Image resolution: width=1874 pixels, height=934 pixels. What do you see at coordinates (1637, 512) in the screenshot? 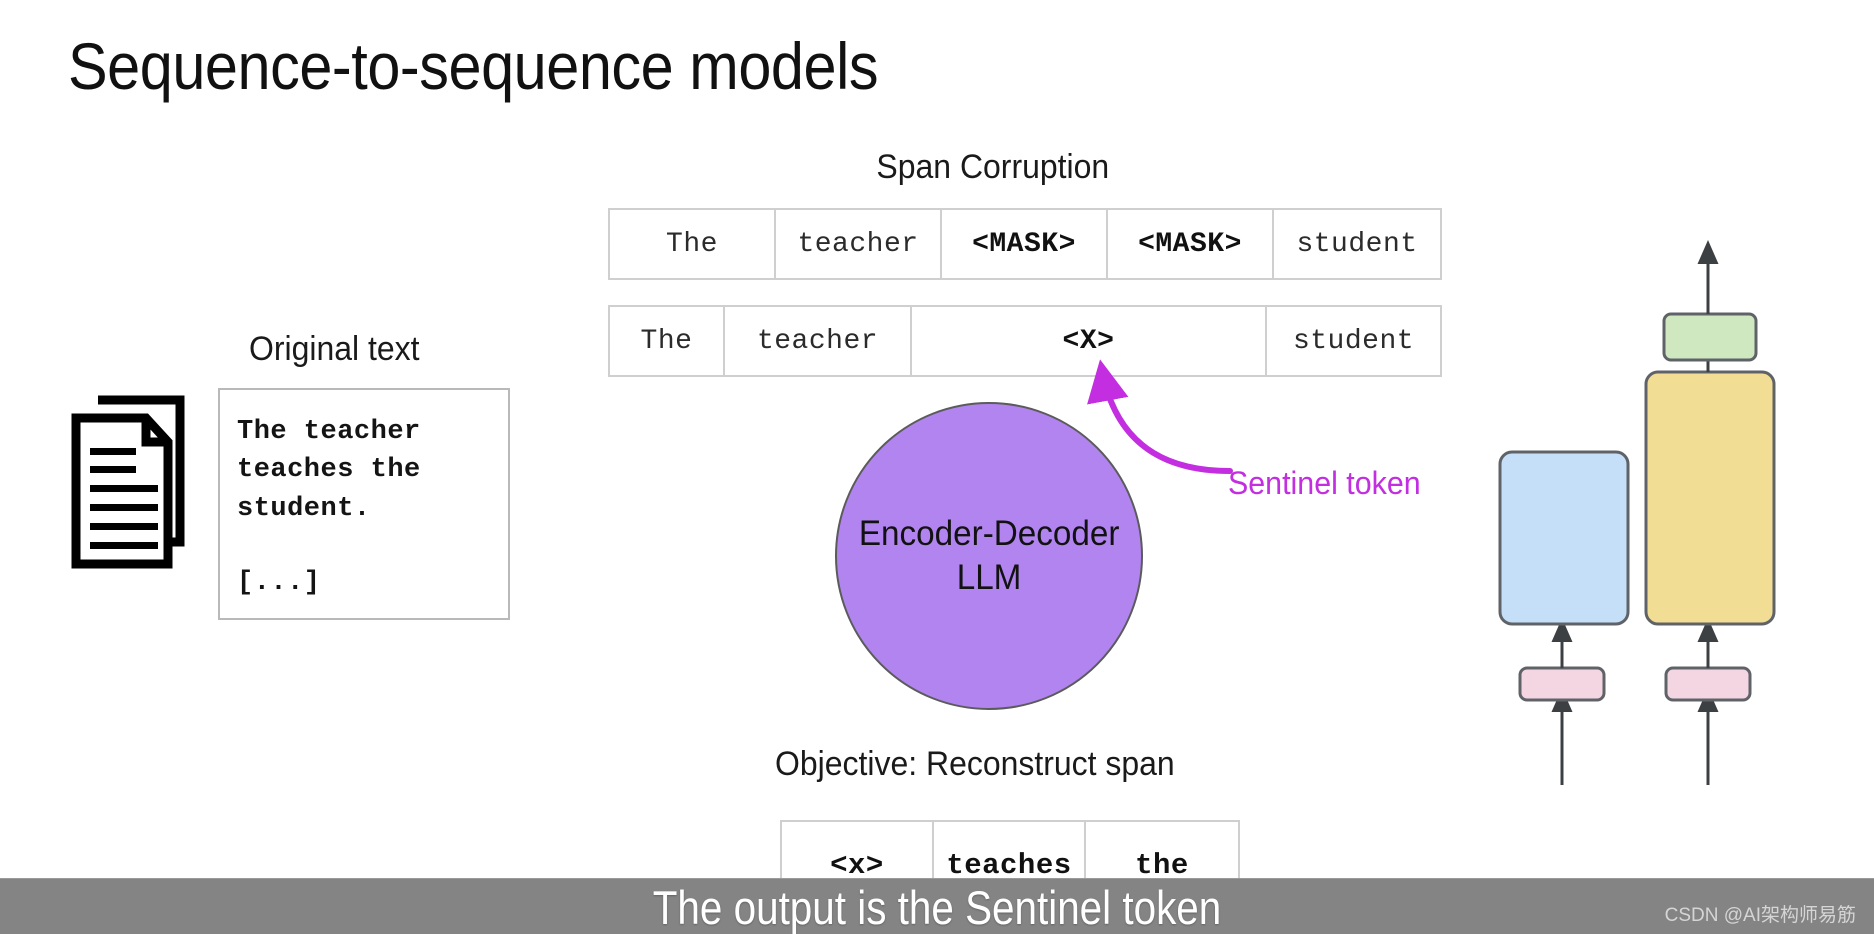
I see `transformer-architecture-diagram` at bounding box center [1637, 512].